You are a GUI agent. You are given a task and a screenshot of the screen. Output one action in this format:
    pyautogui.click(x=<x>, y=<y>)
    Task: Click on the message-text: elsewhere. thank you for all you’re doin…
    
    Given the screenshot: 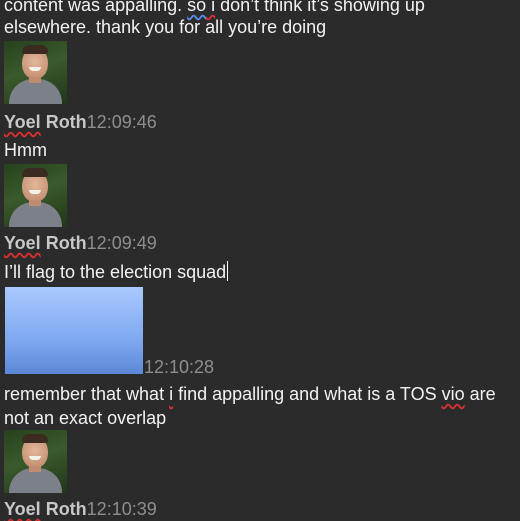 What is the action you would take?
    pyautogui.click(x=165, y=27)
    